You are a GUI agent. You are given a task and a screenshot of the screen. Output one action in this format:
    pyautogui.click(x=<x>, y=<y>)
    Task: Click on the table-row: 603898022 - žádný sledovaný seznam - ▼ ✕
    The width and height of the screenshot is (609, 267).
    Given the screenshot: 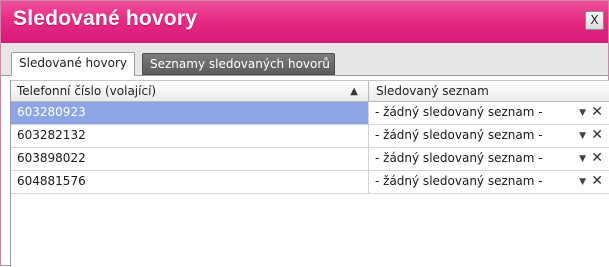 What is the action you would take?
    pyautogui.click(x=310, y=159)
    